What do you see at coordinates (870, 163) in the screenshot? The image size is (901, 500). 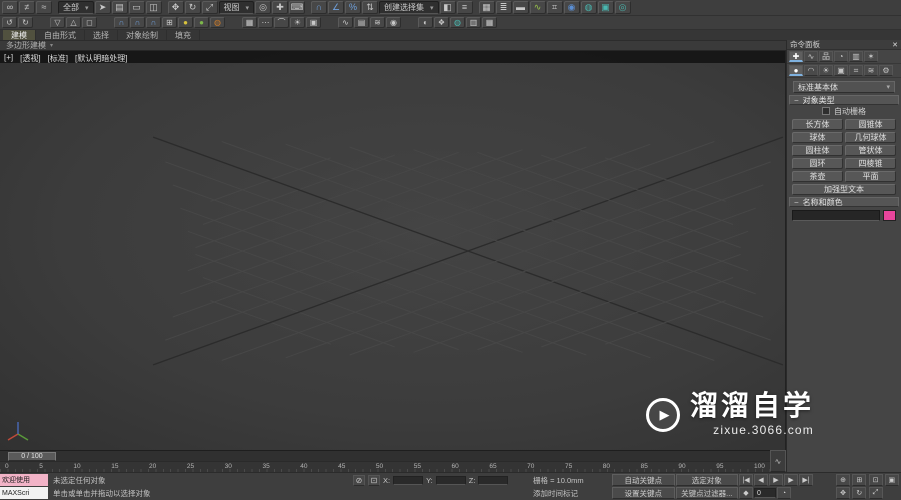 I see `primitive-button: 四棱锥` at bounding box center [870, 163].